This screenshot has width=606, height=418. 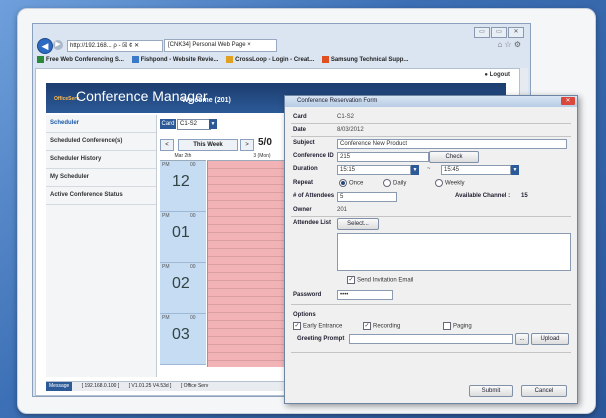 I want to click on submit-button: Submit, so click(x=491, y=391).